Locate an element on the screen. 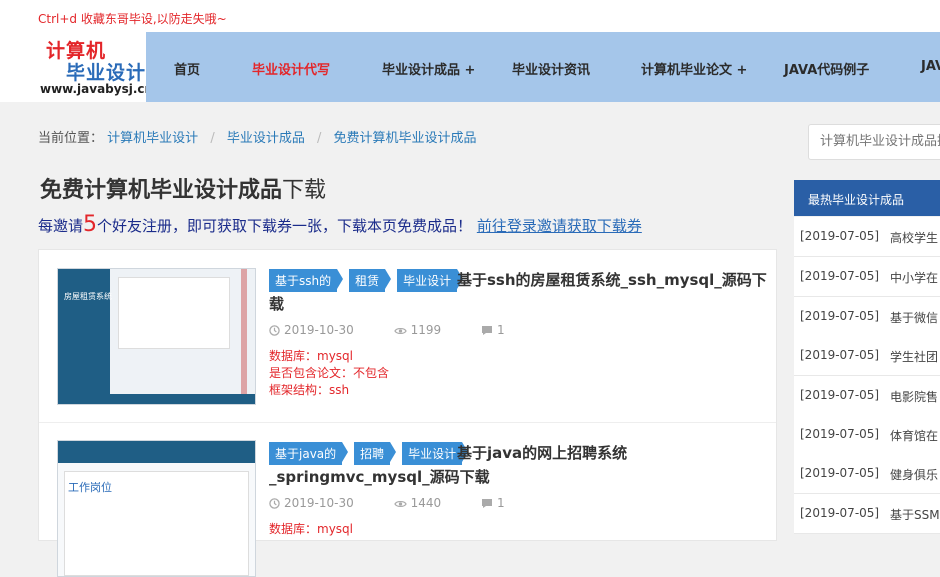 Image resolution: width=940 pixels, height=577 pixels. hot-list-item: [2019-07-05] 基于SSM is located at coordinates (867, 514).